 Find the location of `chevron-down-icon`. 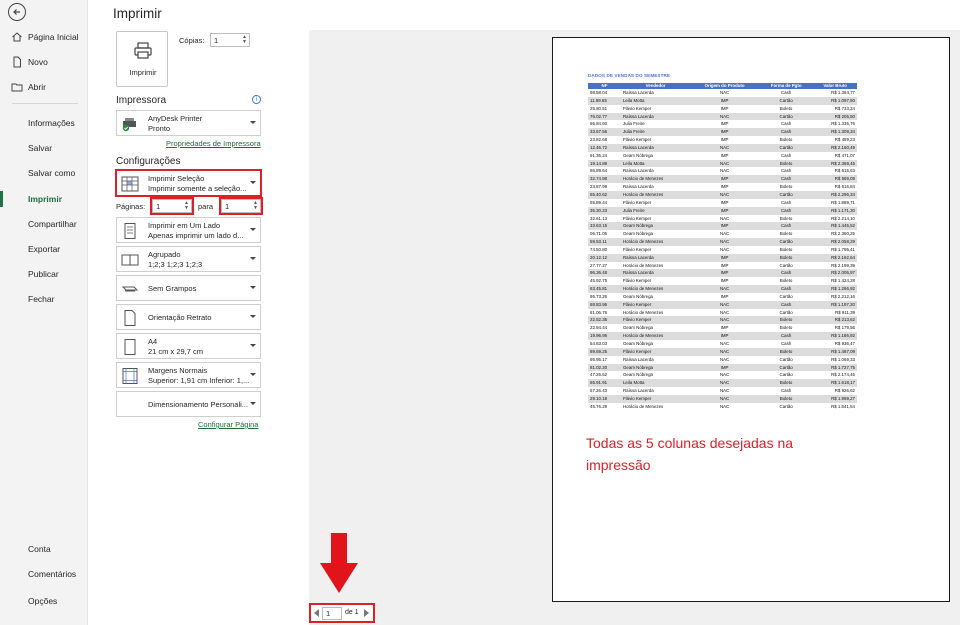

chevron-down-icon is located at coordinates (253, 122).